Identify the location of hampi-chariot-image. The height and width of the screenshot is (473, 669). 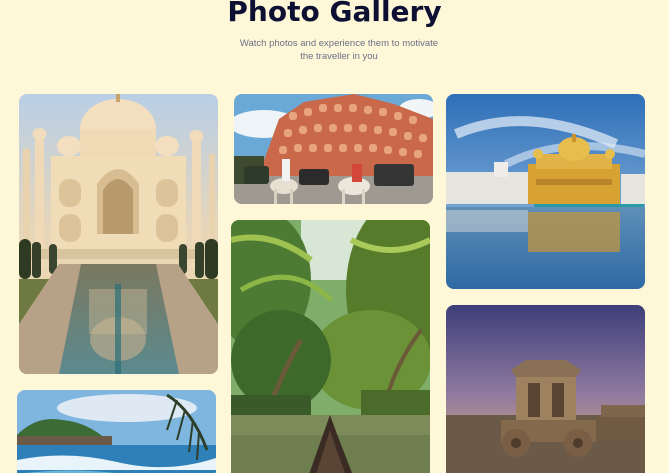
(545, 389).